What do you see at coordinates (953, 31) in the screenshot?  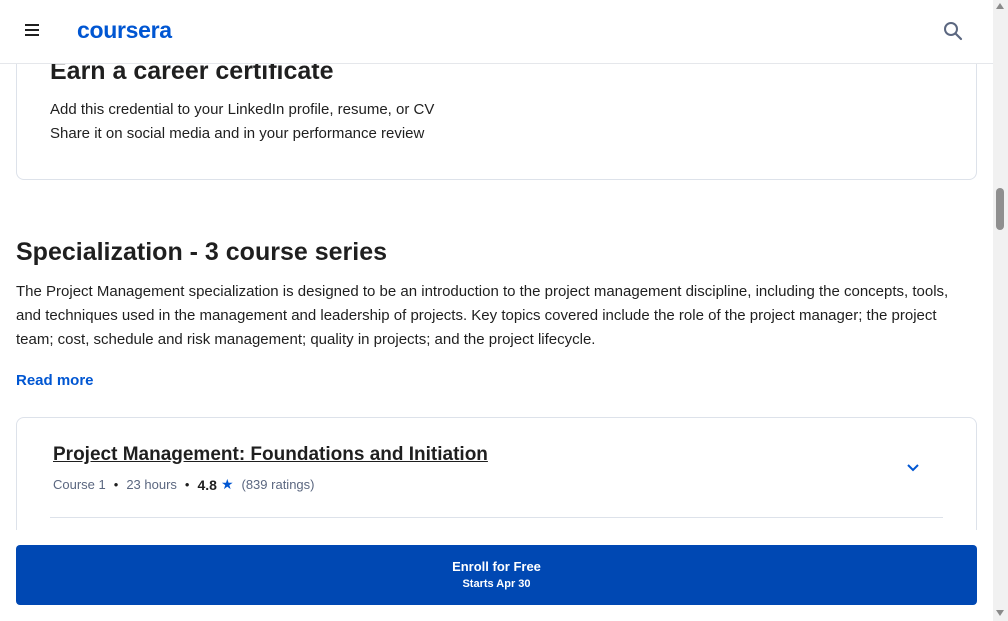 I see `search-icon` at bounding box center [953, 31].